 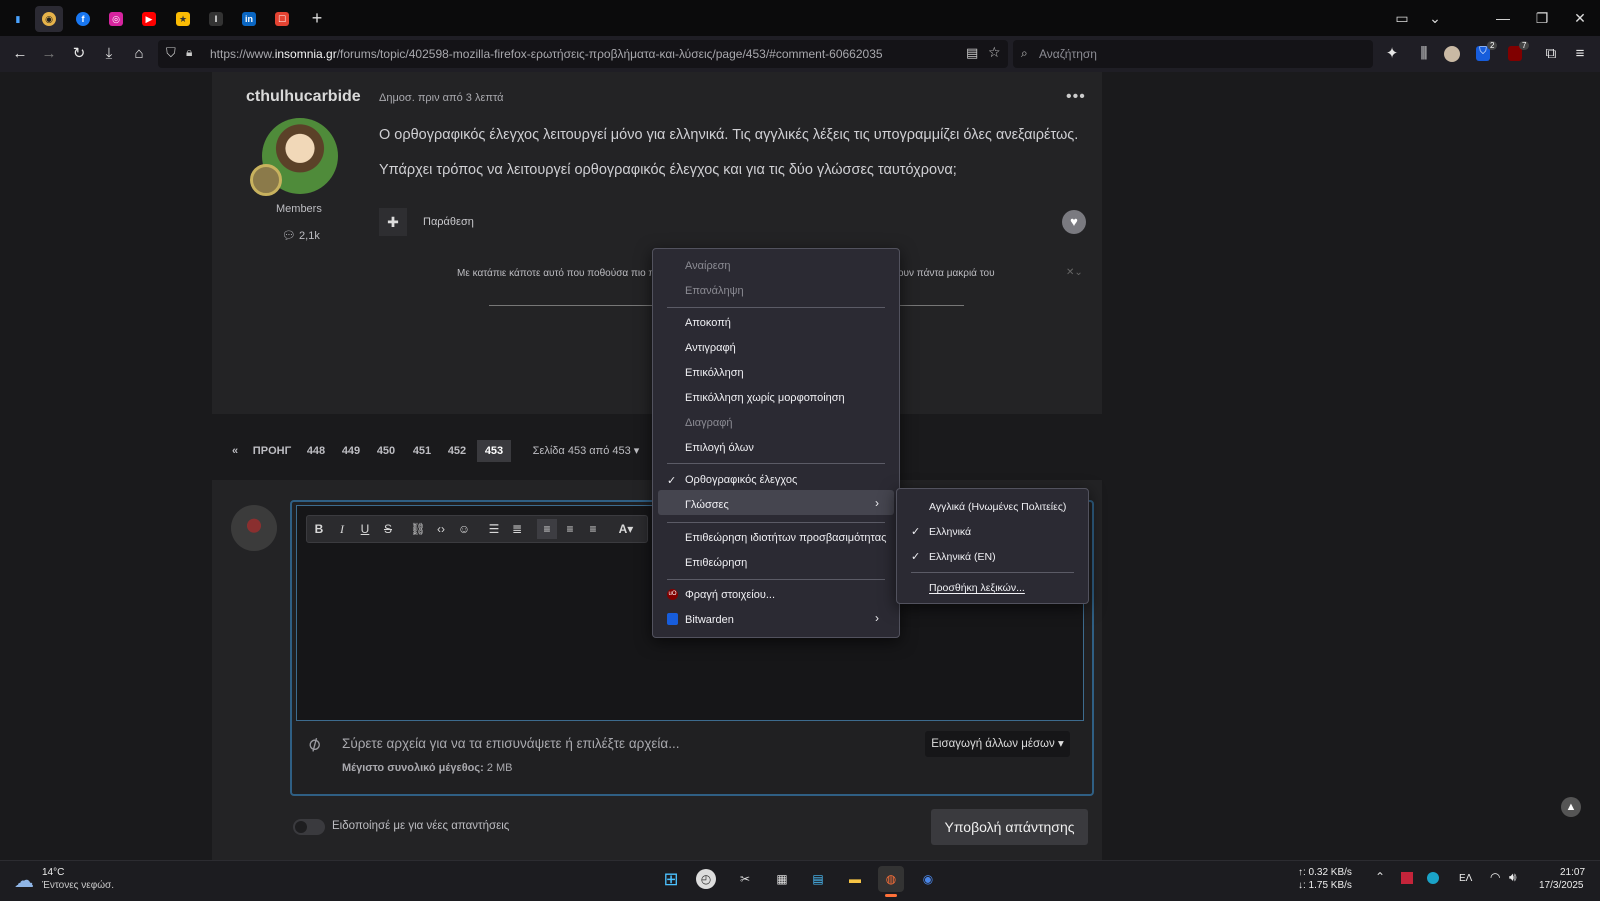 I want to click on tab: ▶, so click(x=149, y=19).